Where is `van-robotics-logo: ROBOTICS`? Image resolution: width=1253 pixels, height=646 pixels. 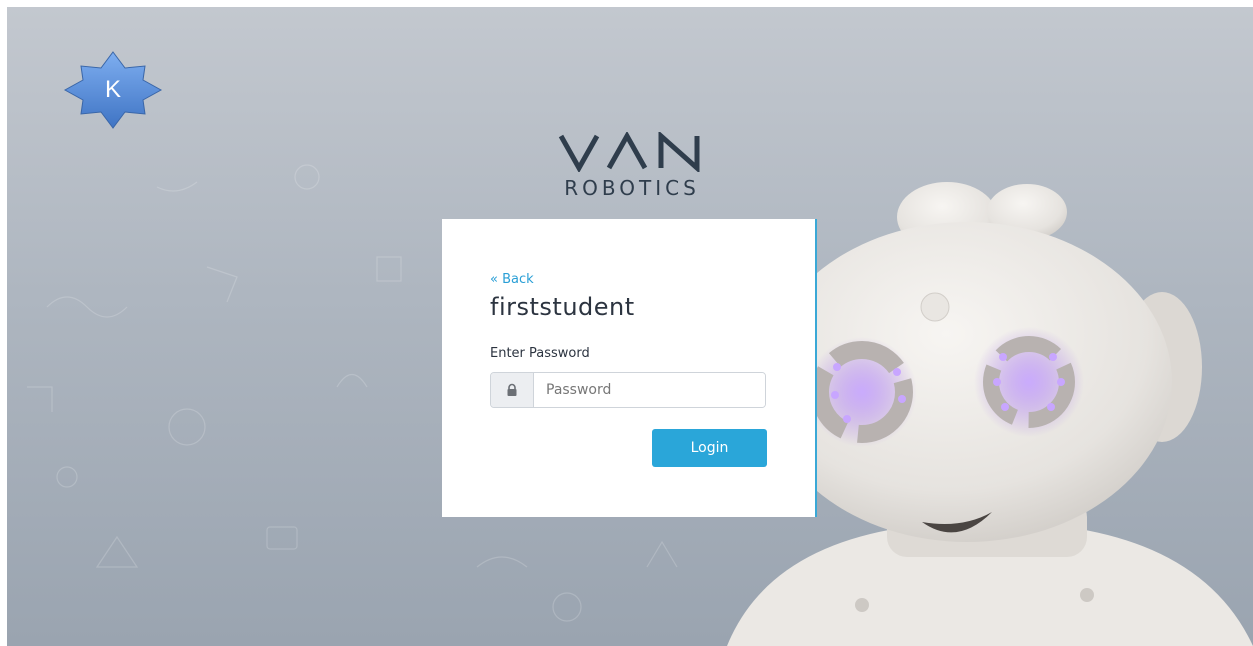 van-robotics-logo: ROBOTICS is located at coordinates (632, 172).